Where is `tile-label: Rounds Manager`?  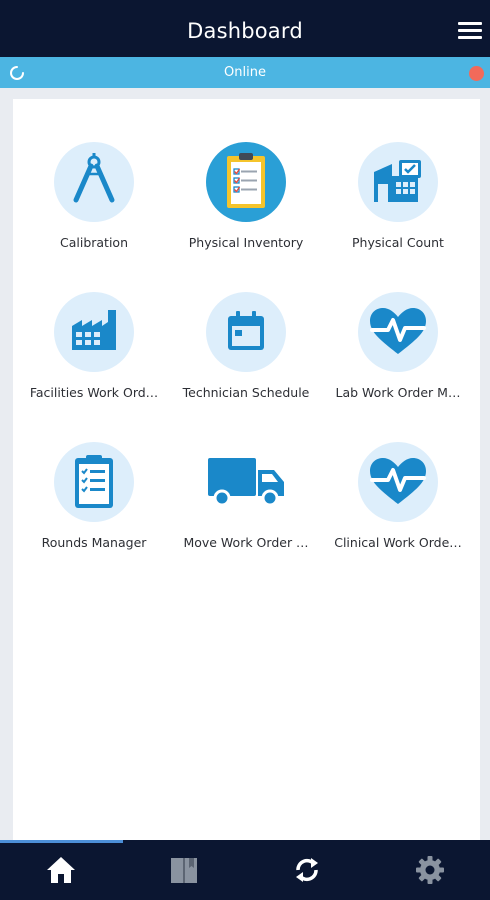
tile-label: Rounds Manager is located at coordinates (94, 542).